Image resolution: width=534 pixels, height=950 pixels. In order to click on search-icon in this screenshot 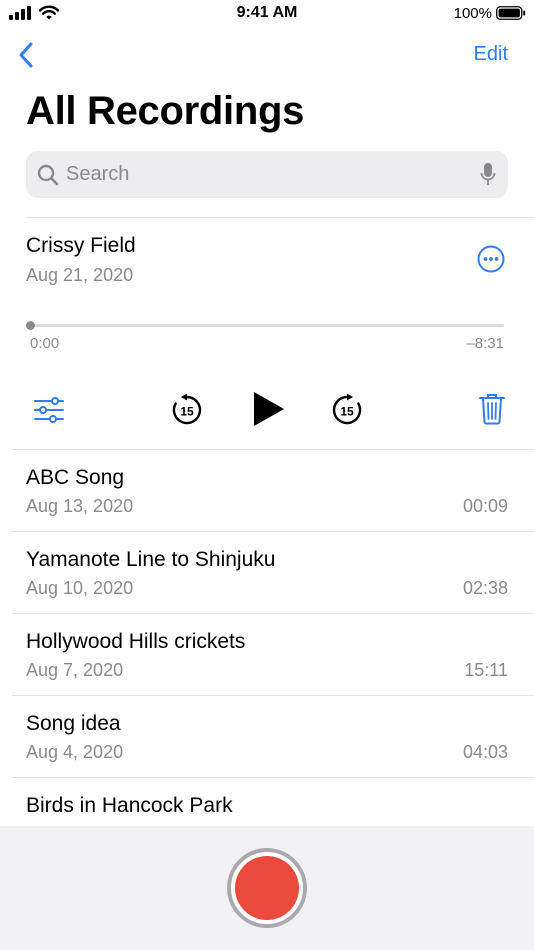, I will do `click(48, 175)`.